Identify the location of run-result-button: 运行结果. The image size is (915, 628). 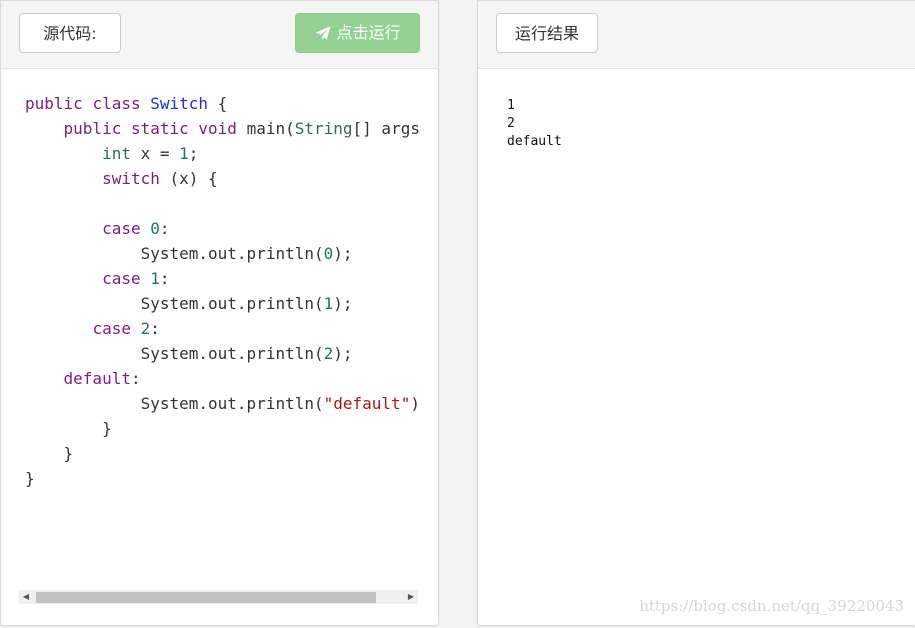
(547, 33).